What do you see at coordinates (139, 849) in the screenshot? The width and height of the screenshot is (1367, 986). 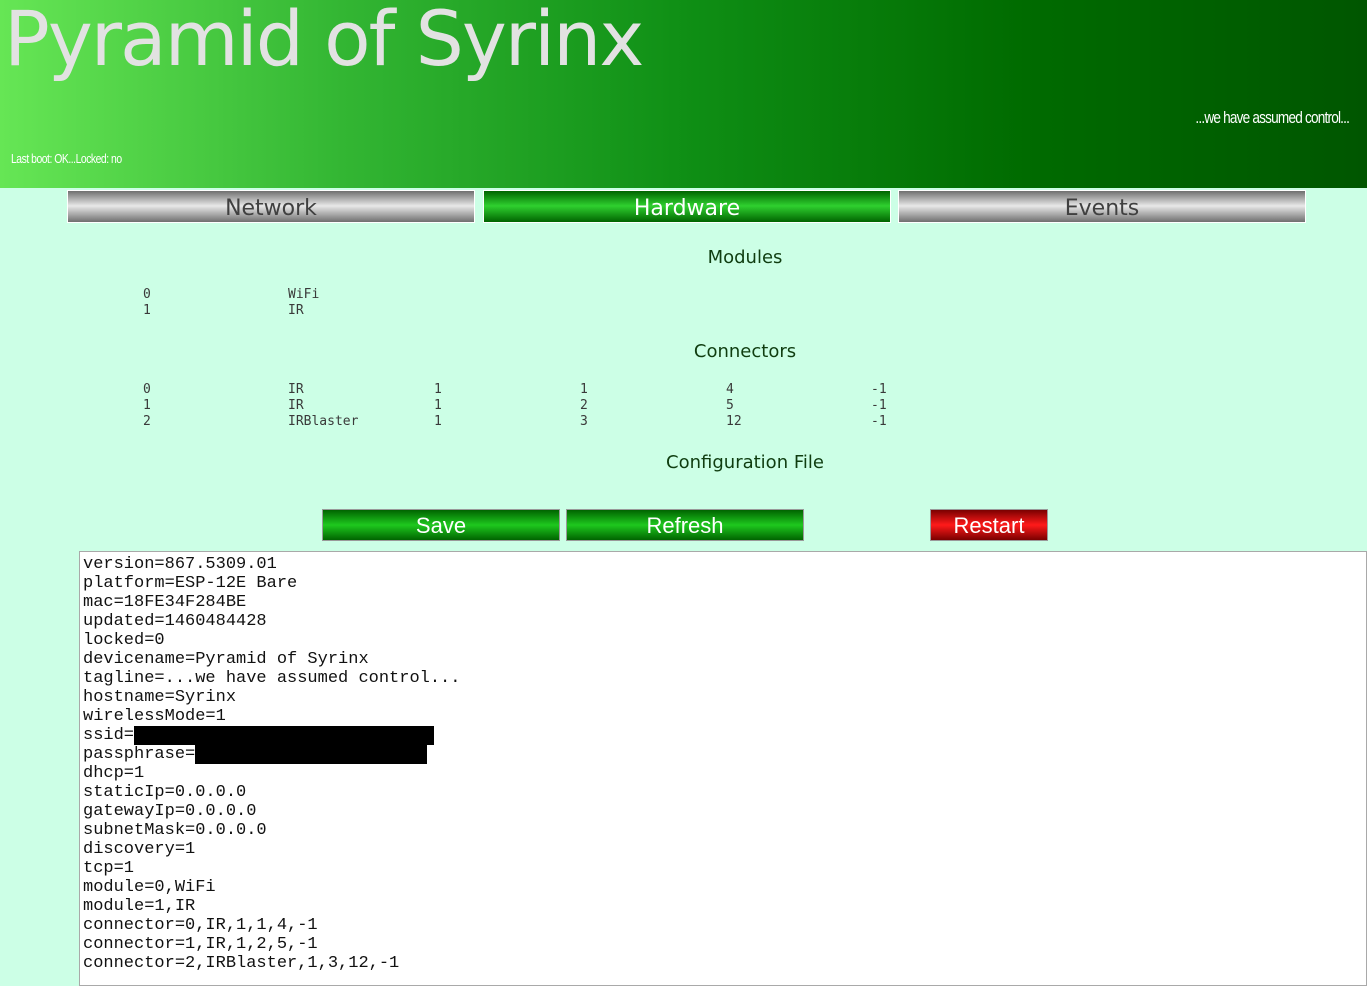 I see `config-line: discovery=1` at bounding box center [139, 849].